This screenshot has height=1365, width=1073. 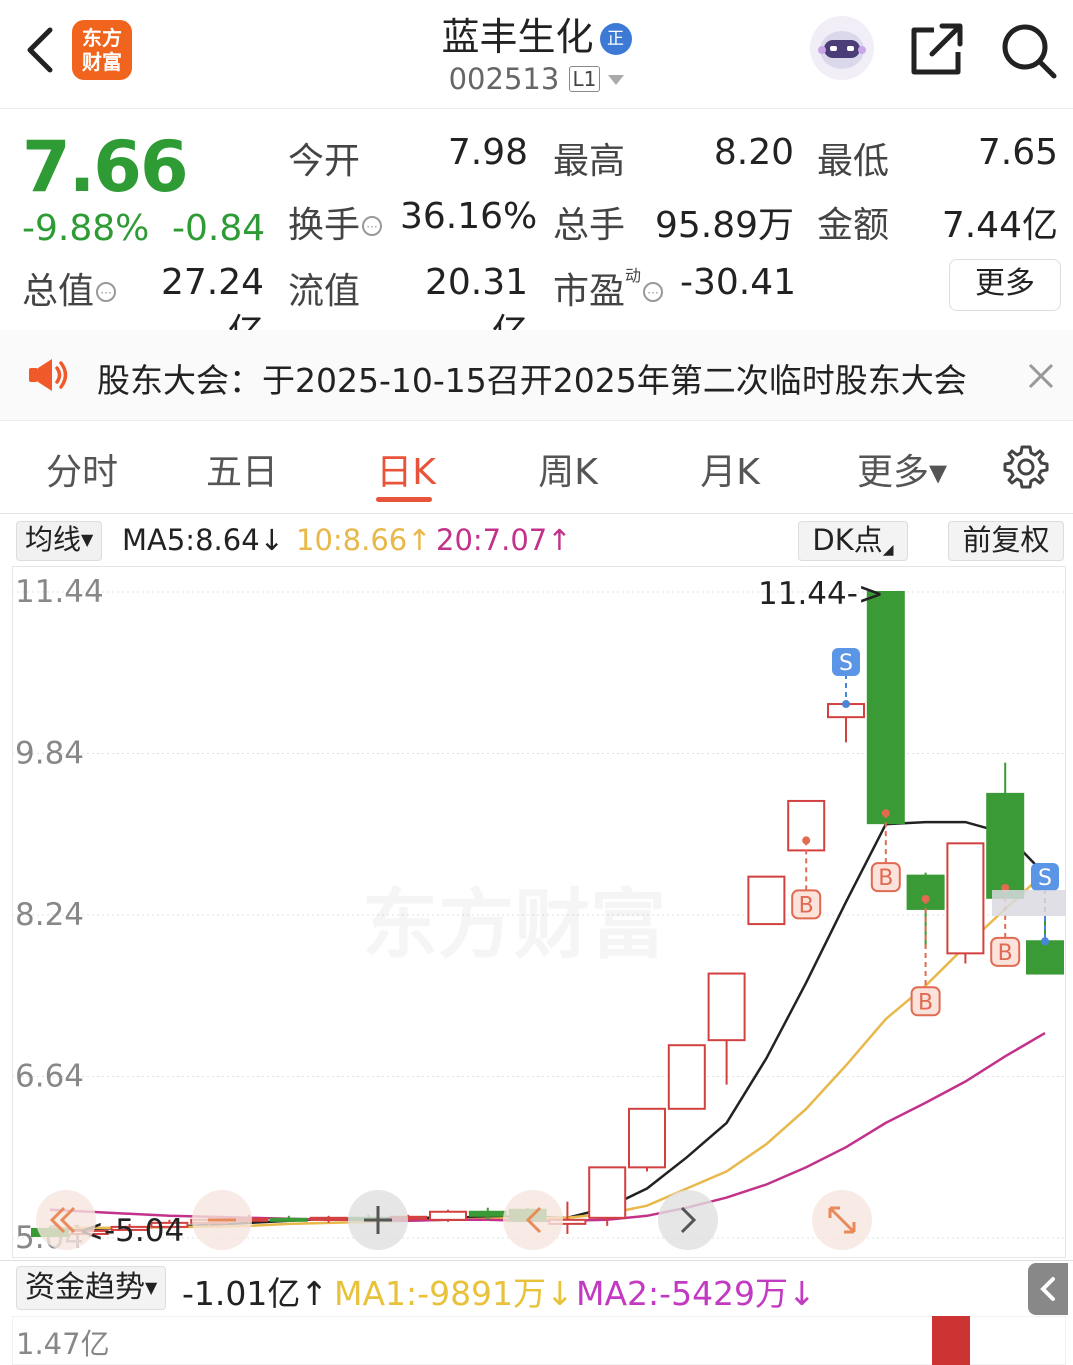 What do you see at coordinates (842, 1220) in the screenshot?
I see `fullscreen-control` at bounding box center [842, 1220].